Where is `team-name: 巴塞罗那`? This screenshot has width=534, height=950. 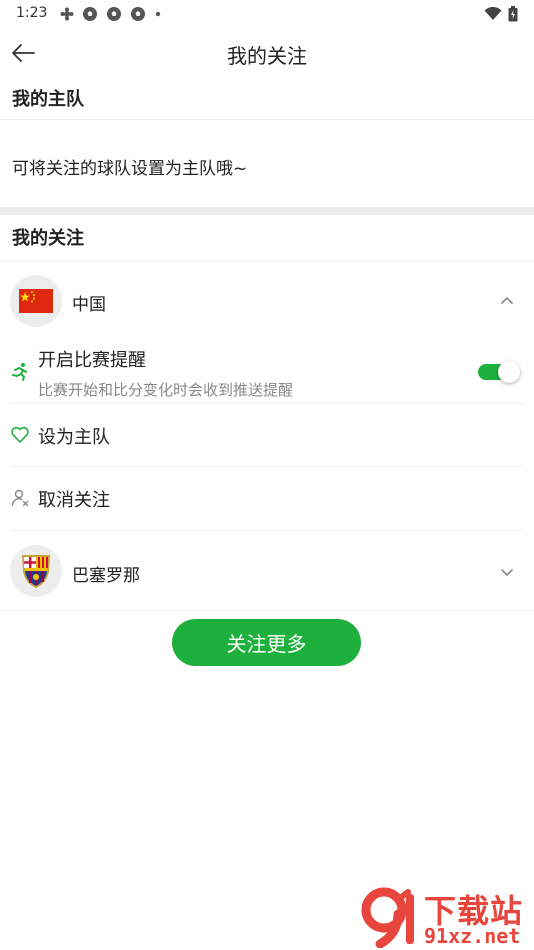 team-name: 巴塞罗那 is located at coordinates (106, 576).